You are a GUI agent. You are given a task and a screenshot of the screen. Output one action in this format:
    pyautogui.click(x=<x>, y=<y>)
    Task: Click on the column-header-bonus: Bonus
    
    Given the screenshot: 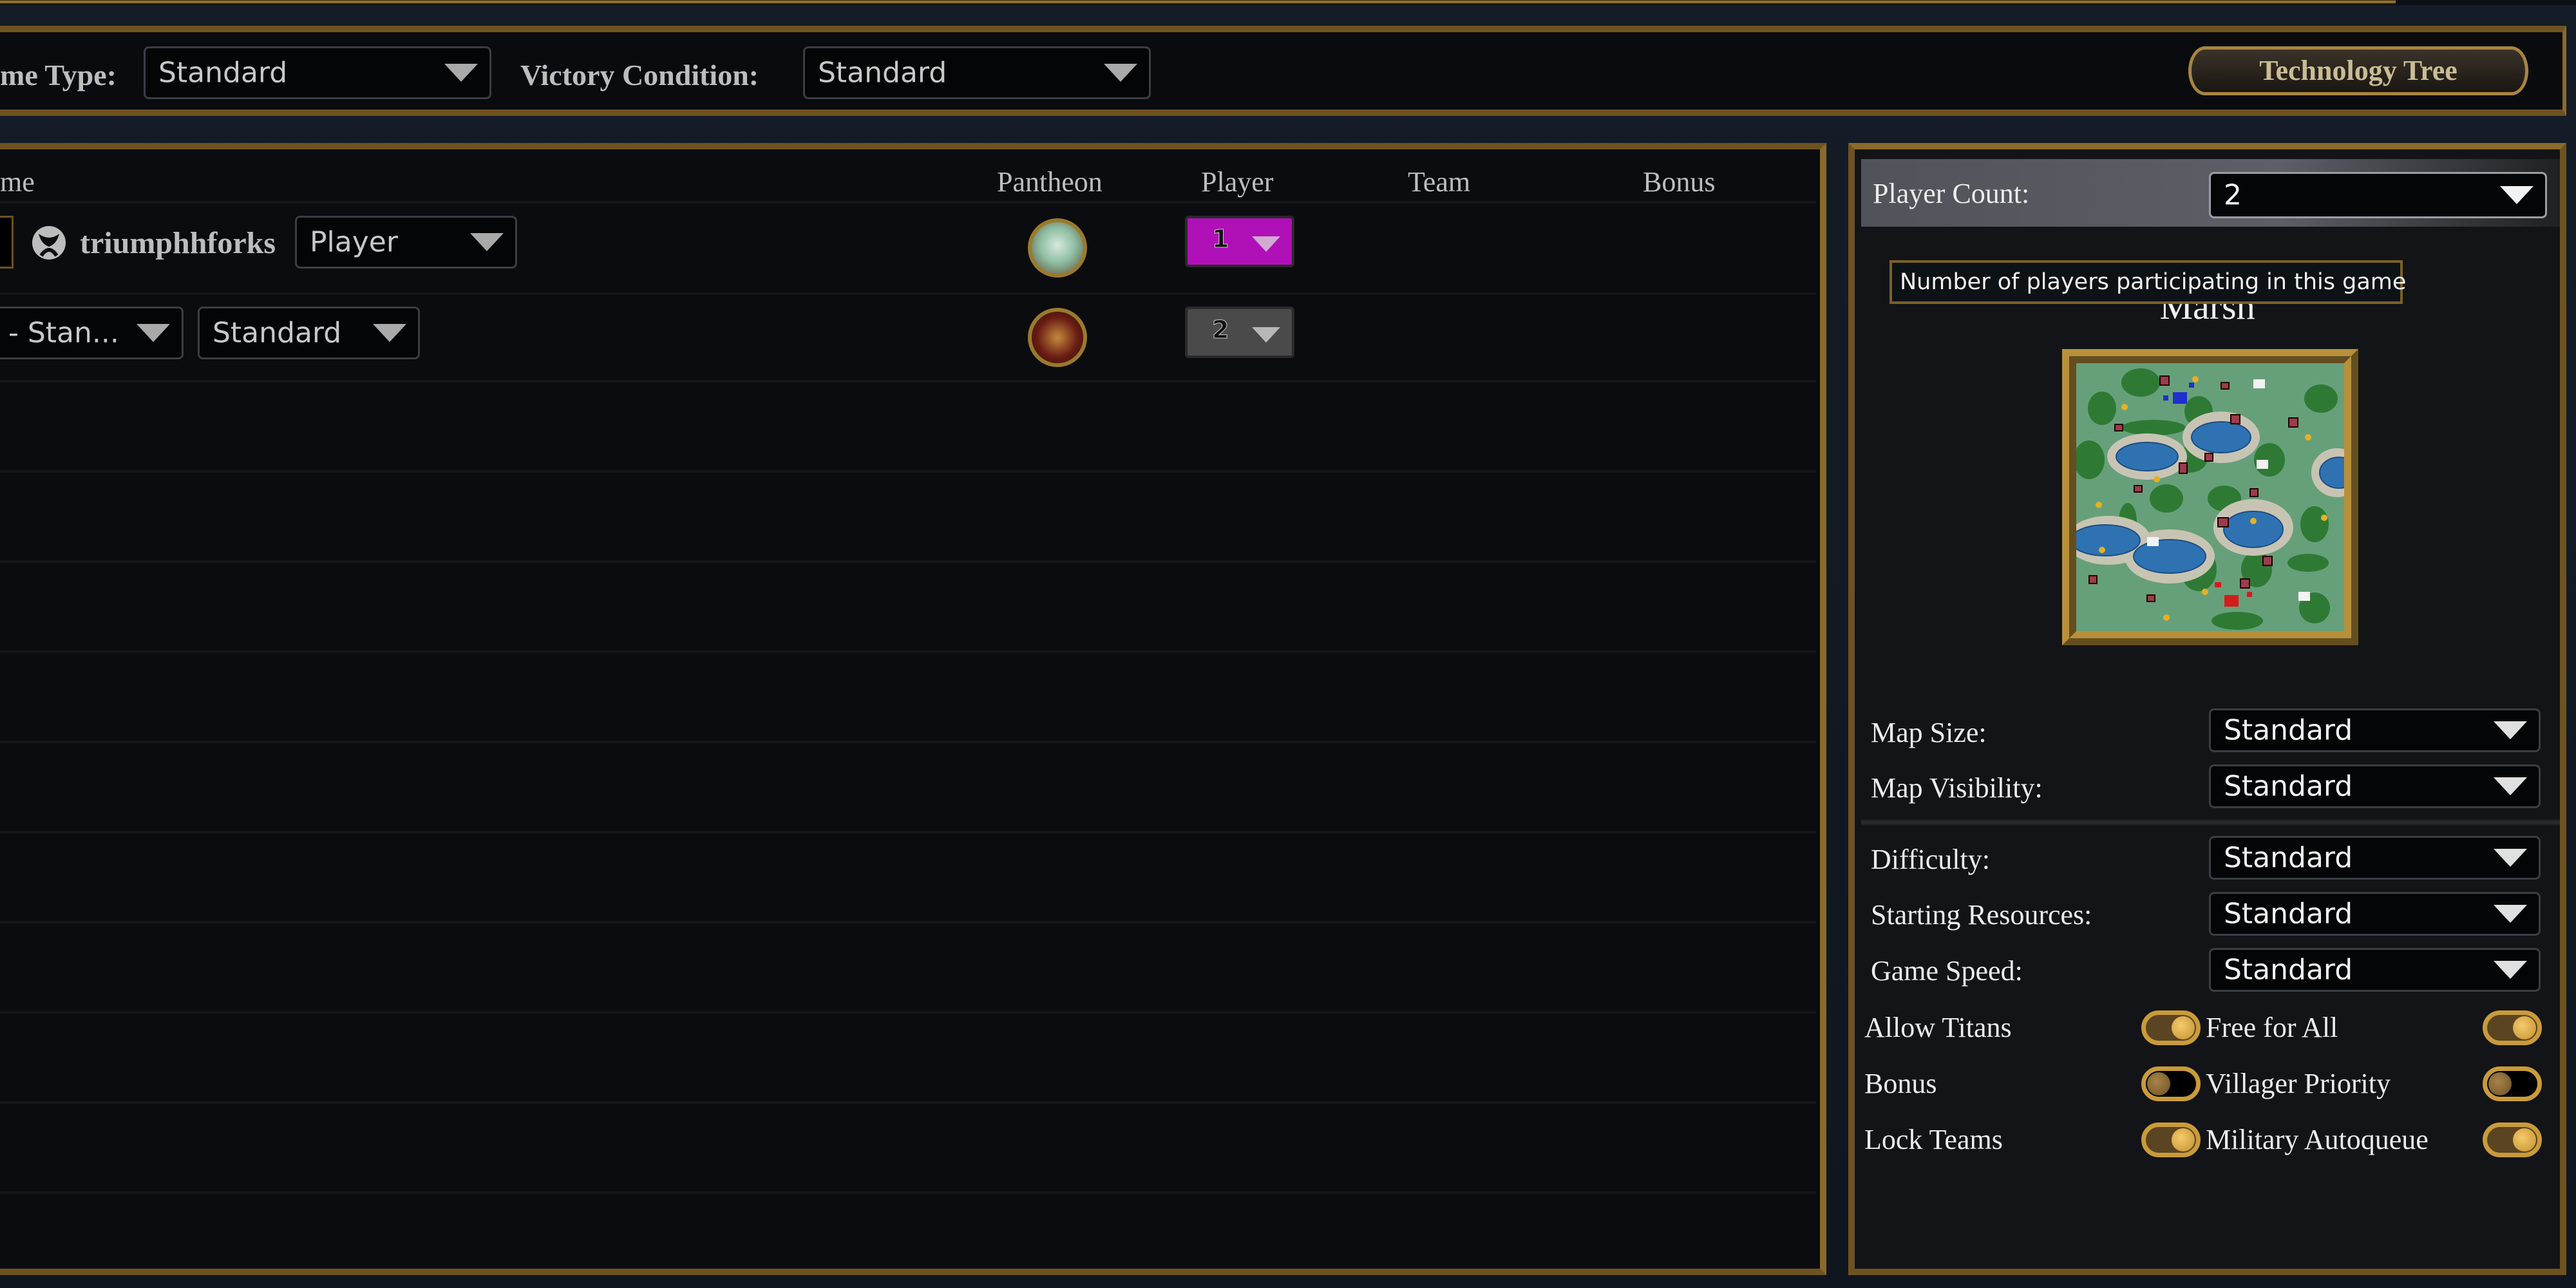 What is the action you would take?
    pyautogui.click(x=1679, y=182)
    